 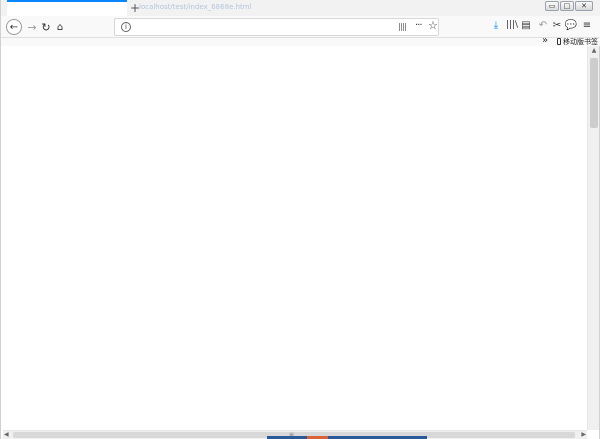 What do you see at coordinates (126, 27) in the screenshot?
I see `info-icon: i` at bounding box center [126, 27].